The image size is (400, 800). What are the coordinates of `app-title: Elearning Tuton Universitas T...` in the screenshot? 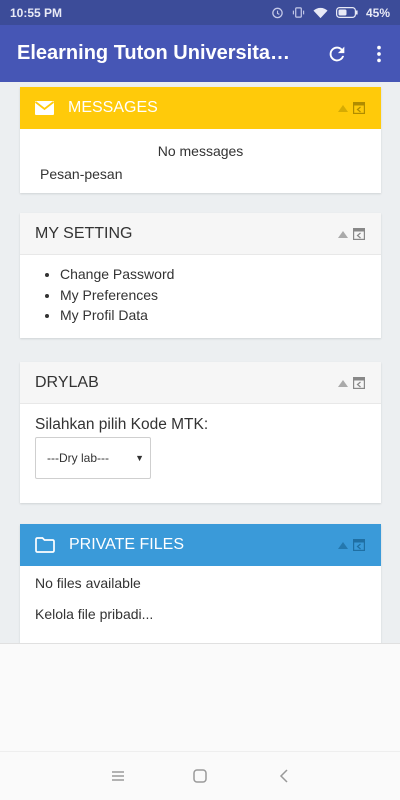 It's located at (158, 53).